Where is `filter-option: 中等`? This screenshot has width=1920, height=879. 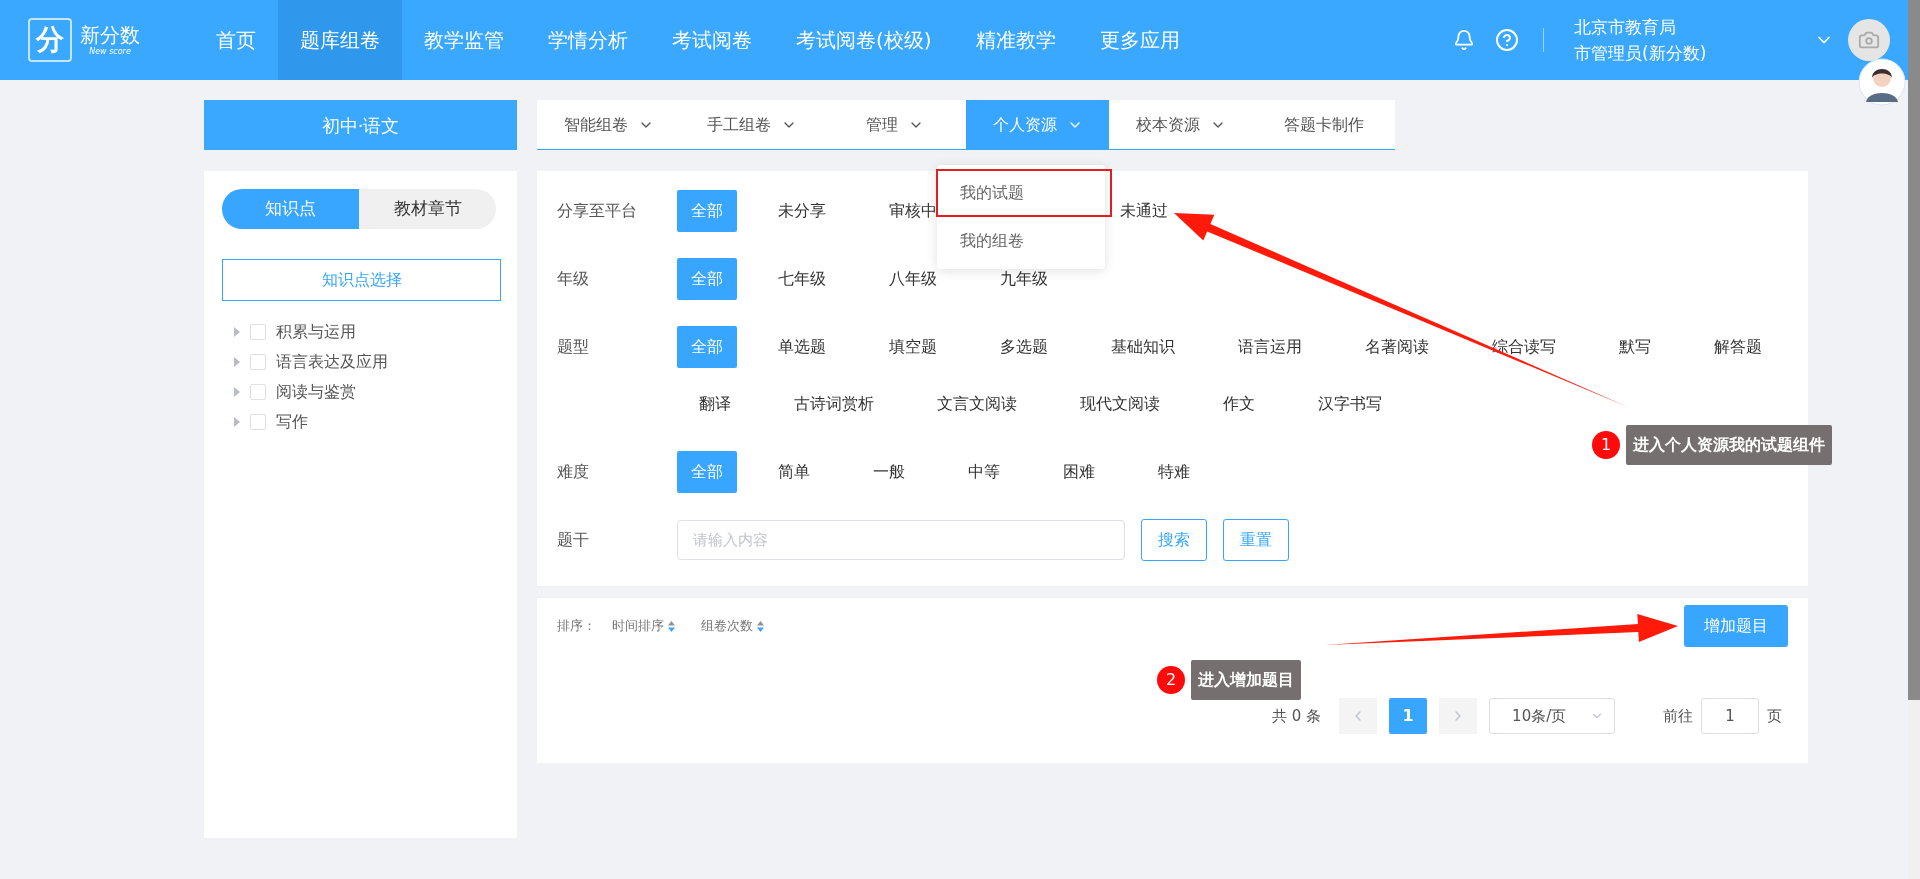 filter-option: 中等 is located at coordinates (984, 472).